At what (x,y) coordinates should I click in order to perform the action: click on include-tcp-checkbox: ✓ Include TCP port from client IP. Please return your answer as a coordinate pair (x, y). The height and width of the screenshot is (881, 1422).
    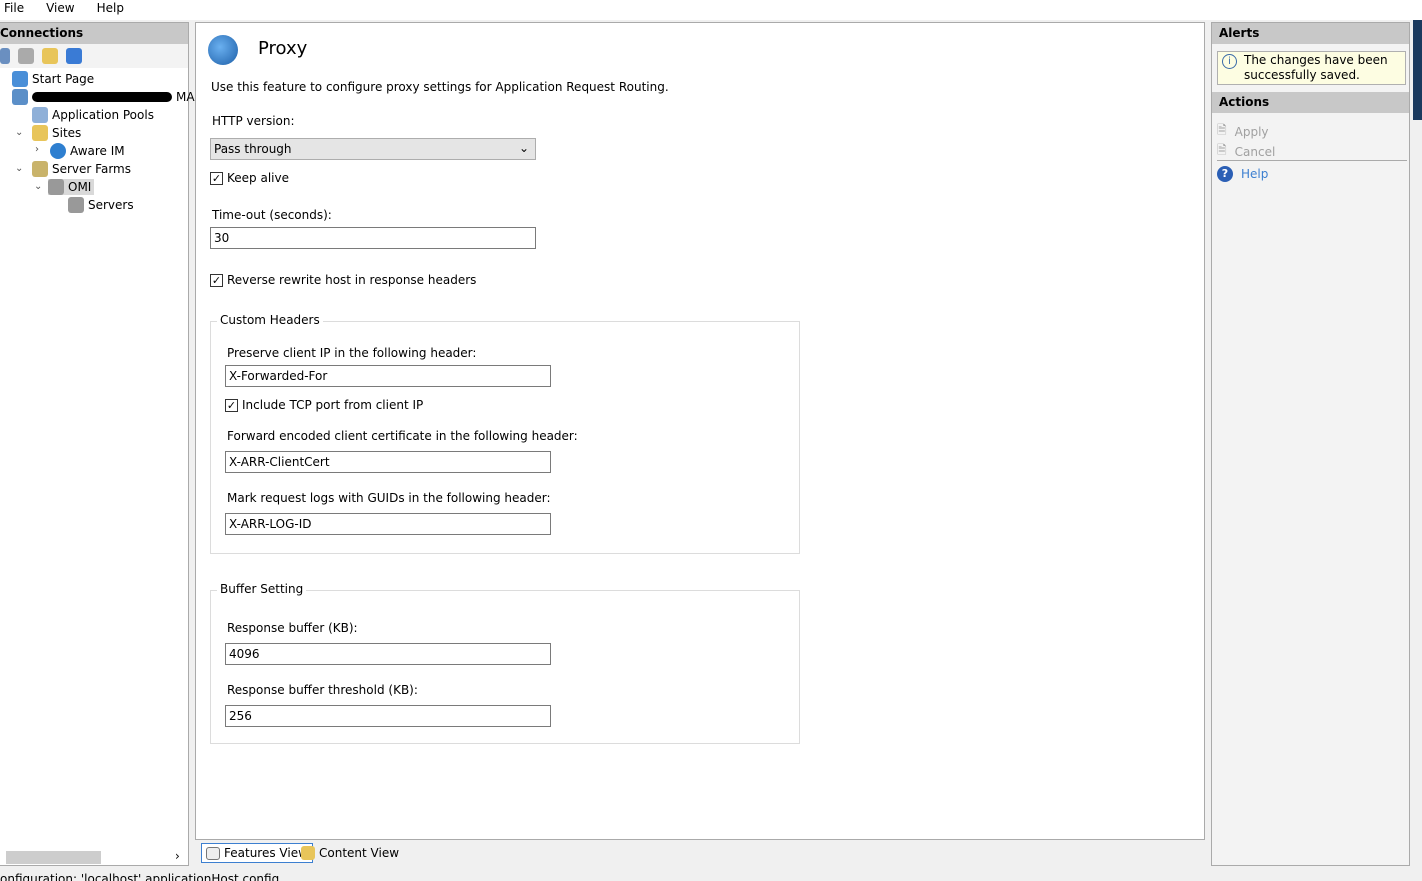
    Looking at the image, I should click on (324, 405).